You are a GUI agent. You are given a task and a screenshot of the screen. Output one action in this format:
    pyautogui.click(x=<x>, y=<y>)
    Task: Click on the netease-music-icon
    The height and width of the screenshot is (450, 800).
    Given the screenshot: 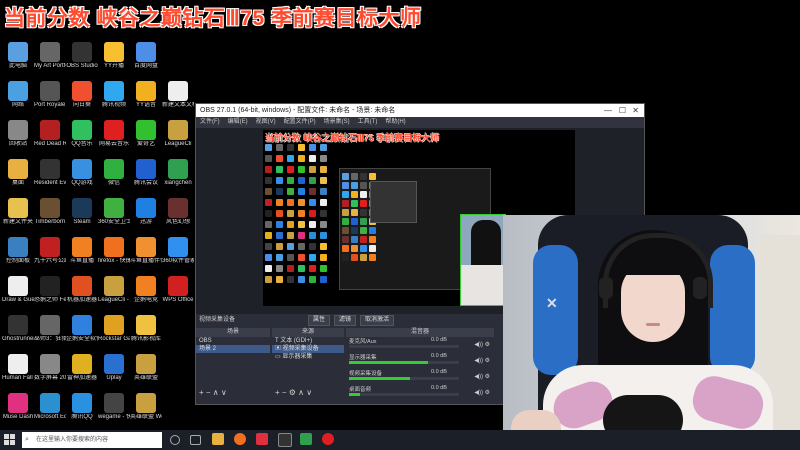 What is the action you would take?
    pyautogui.click(x=328, y=439)
    